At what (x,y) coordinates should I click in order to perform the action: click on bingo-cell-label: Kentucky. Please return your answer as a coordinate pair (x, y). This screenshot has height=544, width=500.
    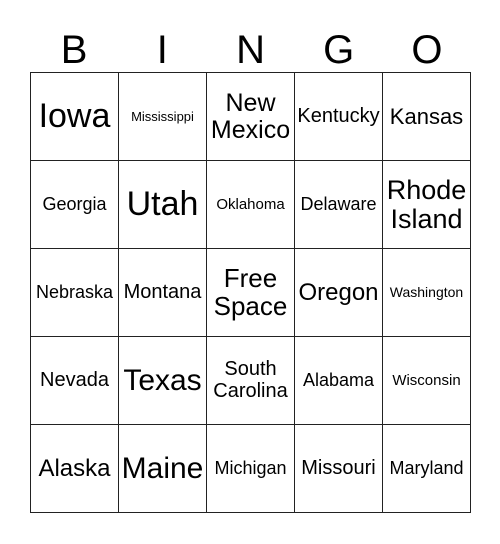
    Looking at the image, I should click on (338, 115).